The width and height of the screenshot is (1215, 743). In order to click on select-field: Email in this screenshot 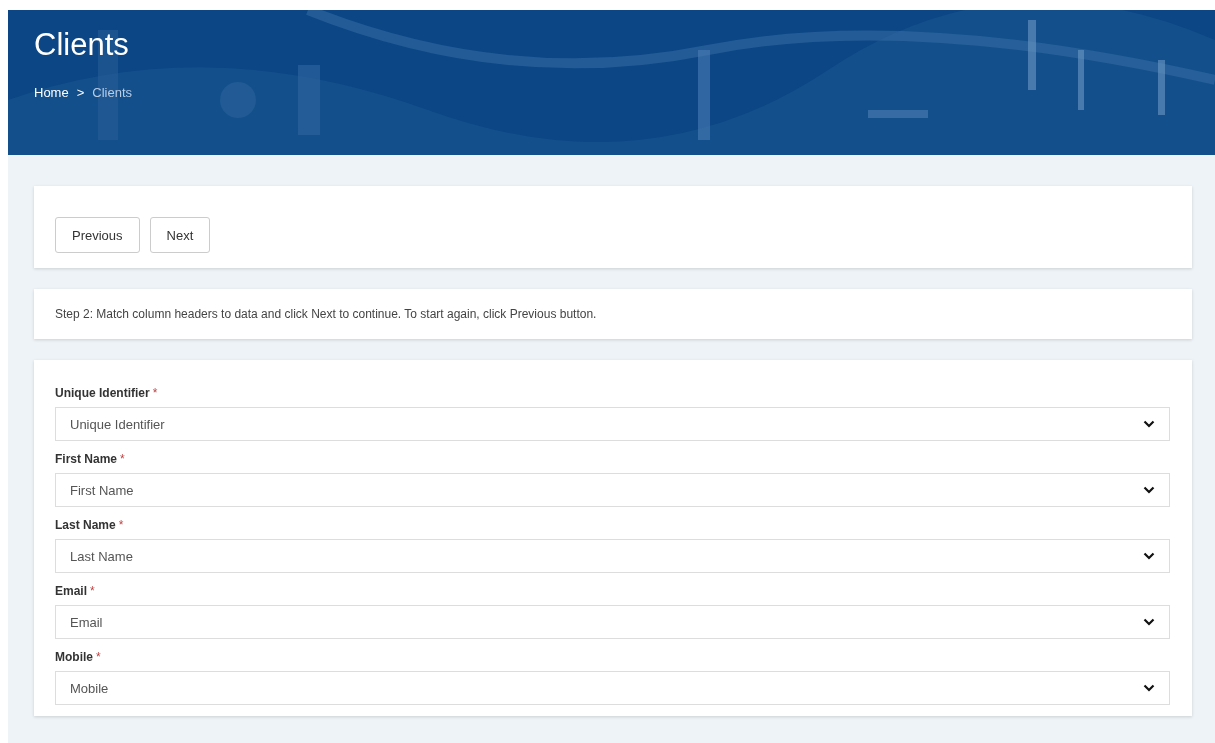, I will do `click(612, 622)`.